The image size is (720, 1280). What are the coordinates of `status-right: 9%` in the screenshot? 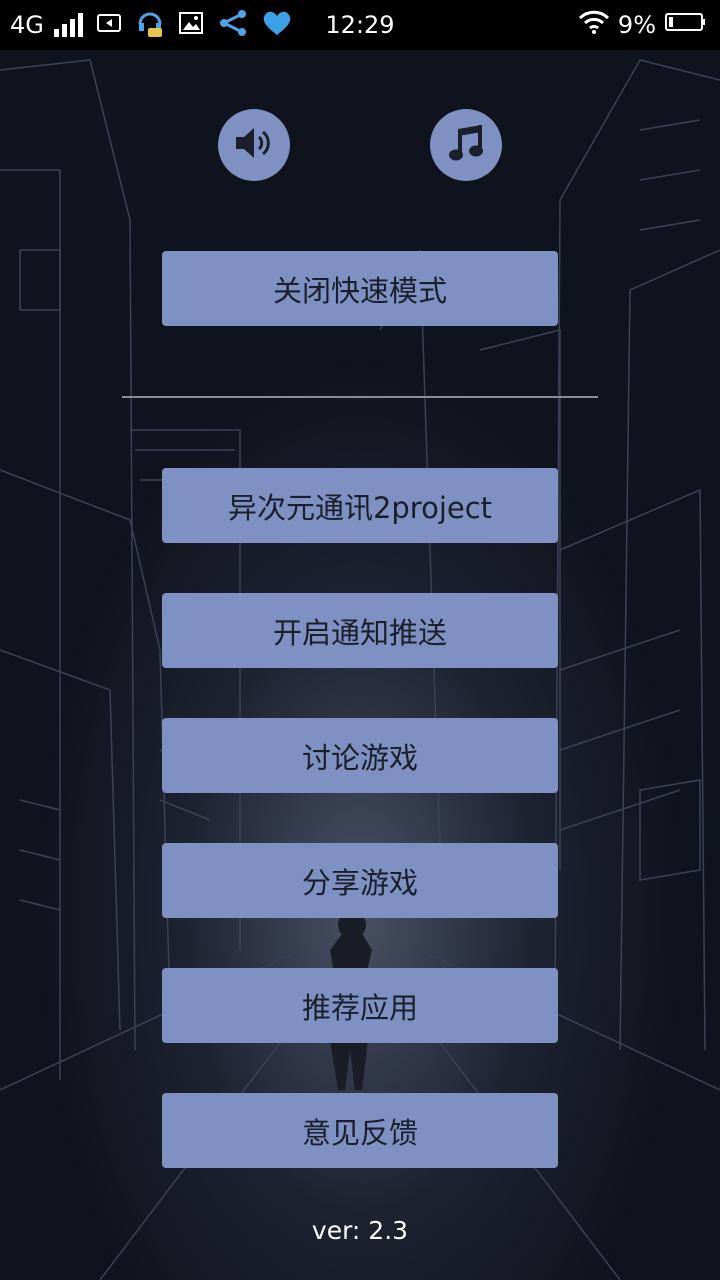 It's located at (642, 25).